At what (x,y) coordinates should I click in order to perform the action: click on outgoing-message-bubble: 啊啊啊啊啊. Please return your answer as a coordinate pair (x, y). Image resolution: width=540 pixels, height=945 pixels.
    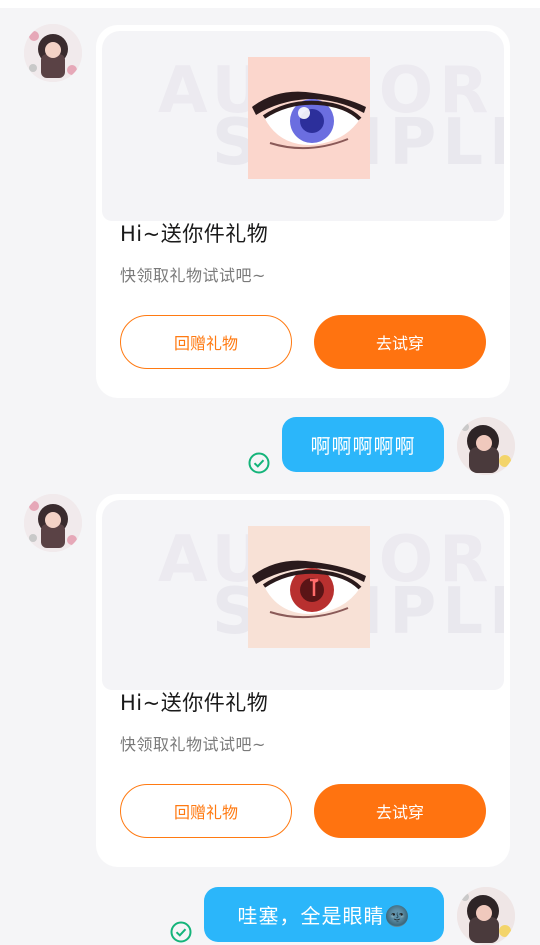
    Looking at the image, I should click on (363, 444).